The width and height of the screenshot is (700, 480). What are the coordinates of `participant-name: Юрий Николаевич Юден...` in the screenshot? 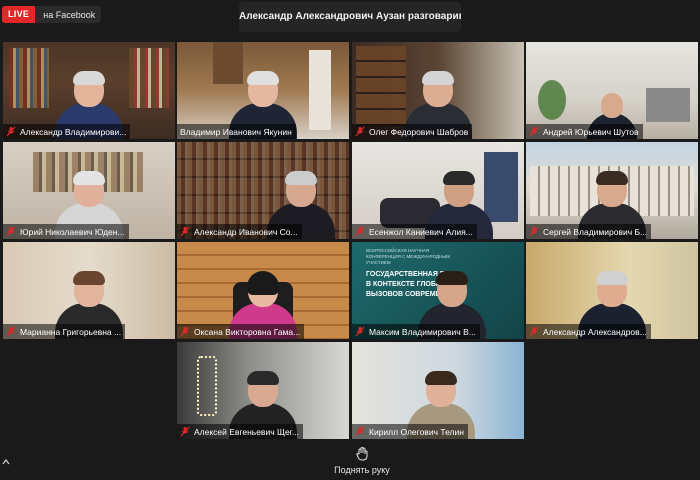 It's located at (72, 231).